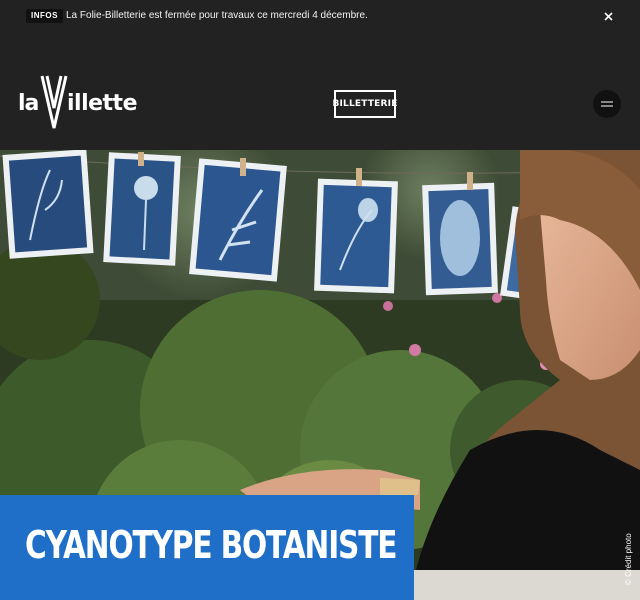 This screenshot has width=640, height=600. I want to click on close-icon, so click(608, 16).